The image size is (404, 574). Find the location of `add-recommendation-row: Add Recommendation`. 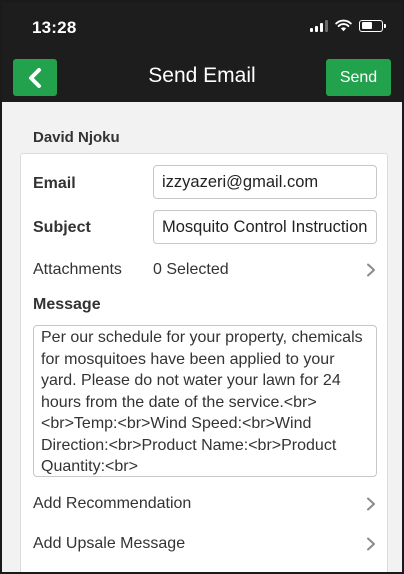

add-recommendation-row: Add Recommendation is located at coordinates (205, 504).